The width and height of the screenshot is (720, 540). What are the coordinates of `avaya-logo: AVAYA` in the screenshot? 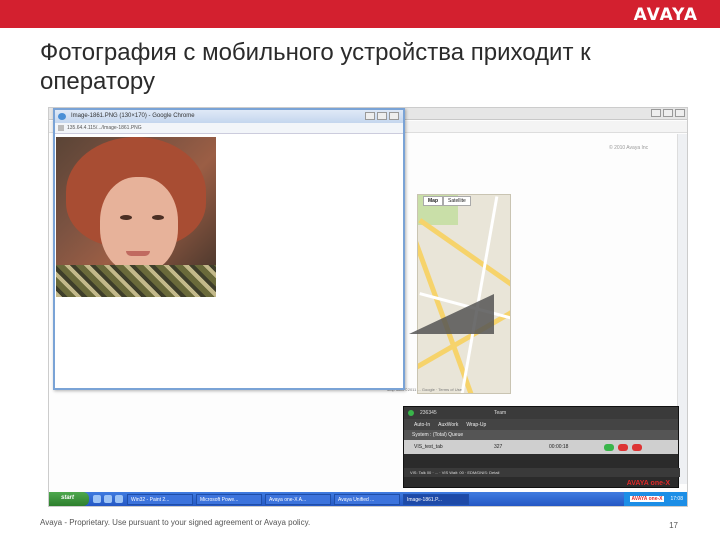 It's located at (665, 15).